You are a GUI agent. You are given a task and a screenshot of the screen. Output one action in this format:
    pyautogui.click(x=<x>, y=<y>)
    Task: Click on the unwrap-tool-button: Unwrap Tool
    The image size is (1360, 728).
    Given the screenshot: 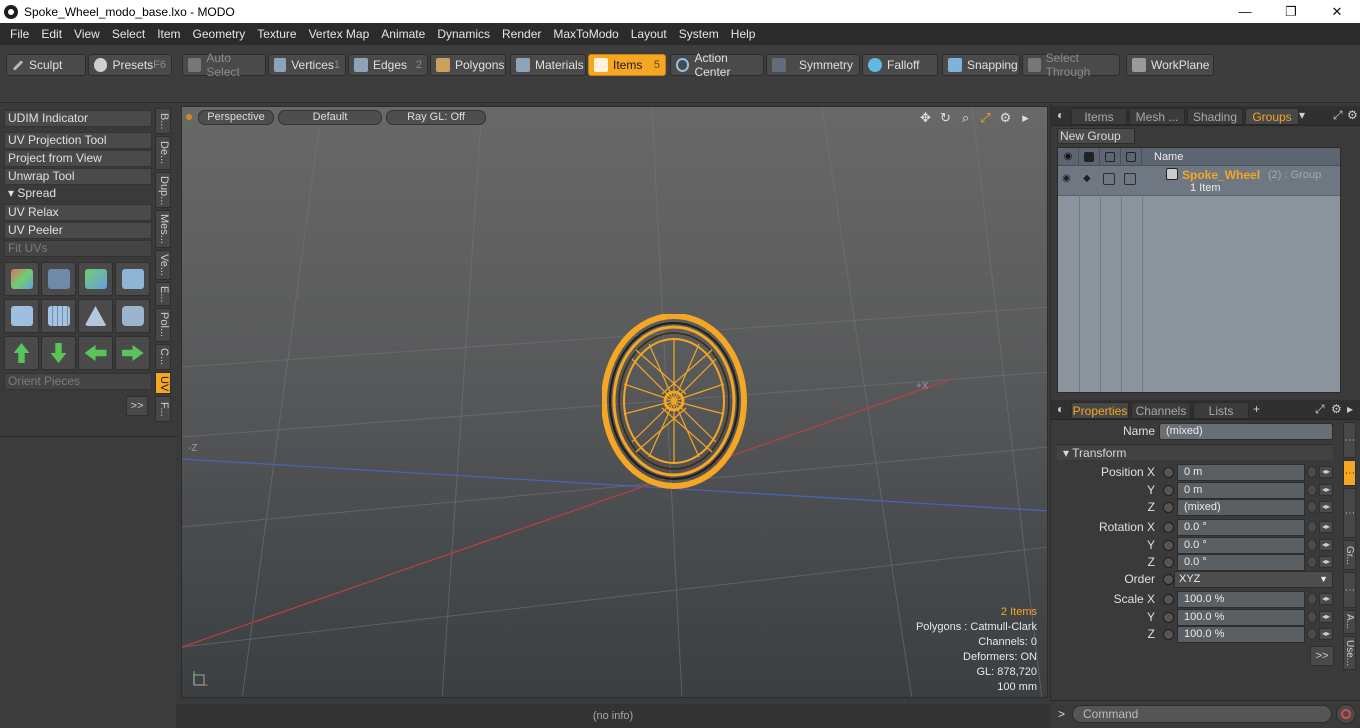 What is the action you would take?
    pyautogui.click(x=78, y=176)
    